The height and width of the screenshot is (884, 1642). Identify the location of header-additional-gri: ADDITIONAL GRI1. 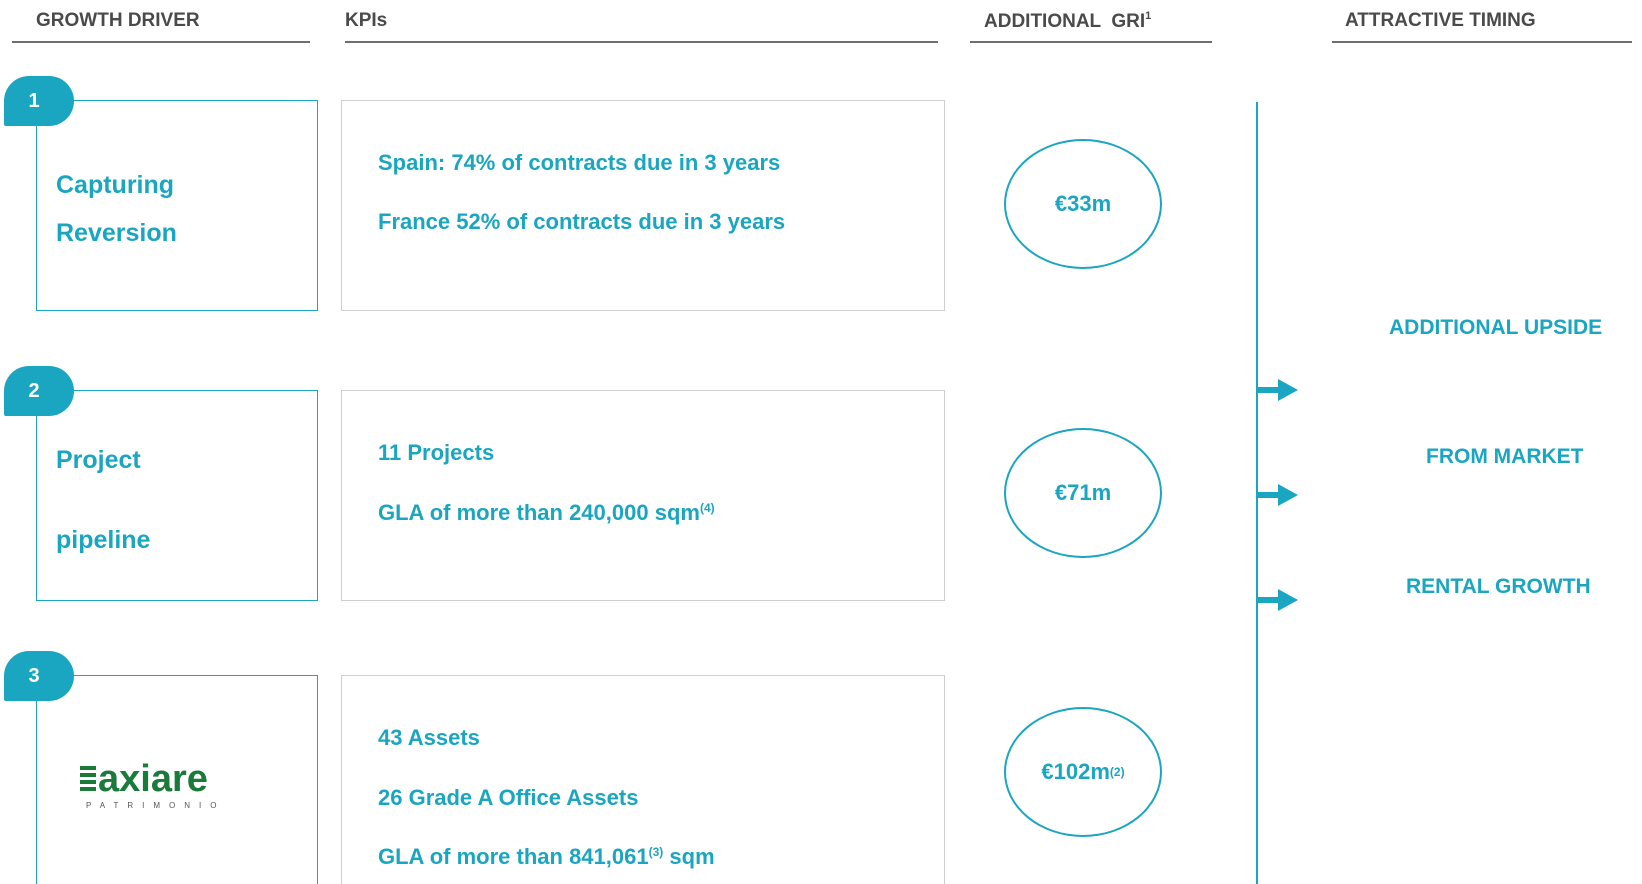
(1067, 21).